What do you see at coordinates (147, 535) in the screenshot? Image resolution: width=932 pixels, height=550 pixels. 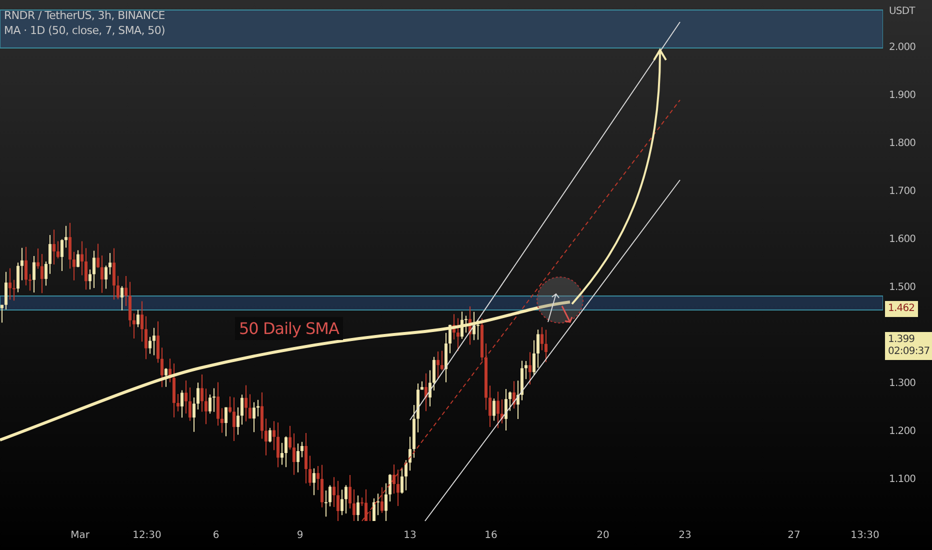 I see `time-tick: 12:30` at bounding box center [147, 535].